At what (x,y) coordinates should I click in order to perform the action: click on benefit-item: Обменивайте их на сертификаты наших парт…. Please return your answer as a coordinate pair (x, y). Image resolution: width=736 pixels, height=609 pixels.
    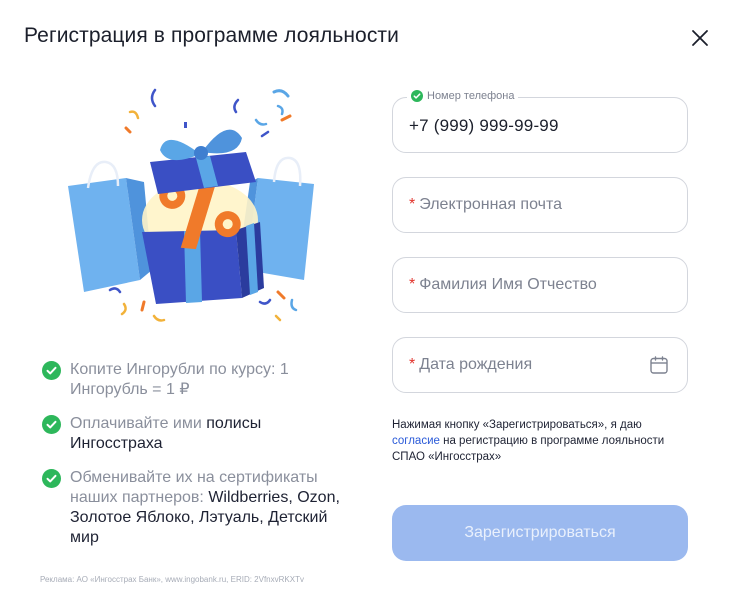
    Looking at the image, I should click on (192, 508).